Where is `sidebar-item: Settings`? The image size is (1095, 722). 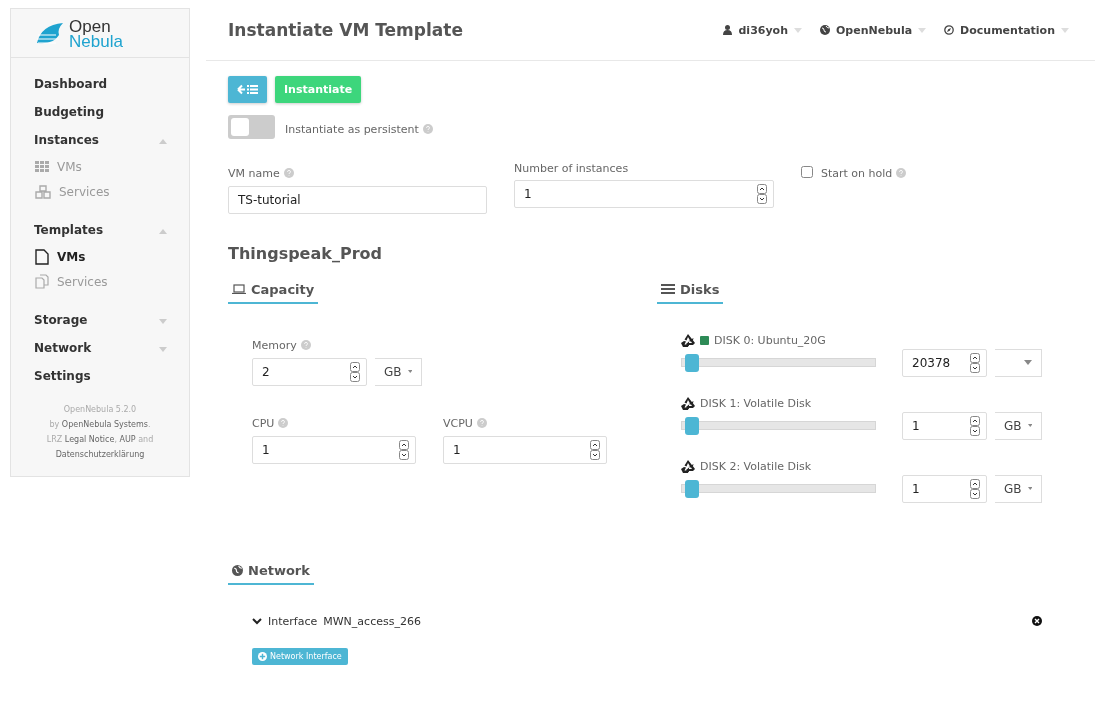 sidebar-item: Settings is located at coordinates (100, 376).